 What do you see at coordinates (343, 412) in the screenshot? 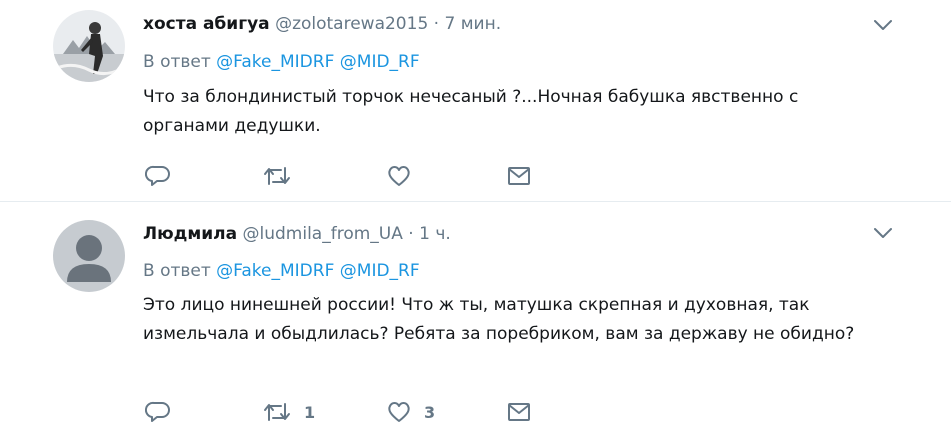
I see `tweet-actions: 1 3` at bounding box center [343, 412].